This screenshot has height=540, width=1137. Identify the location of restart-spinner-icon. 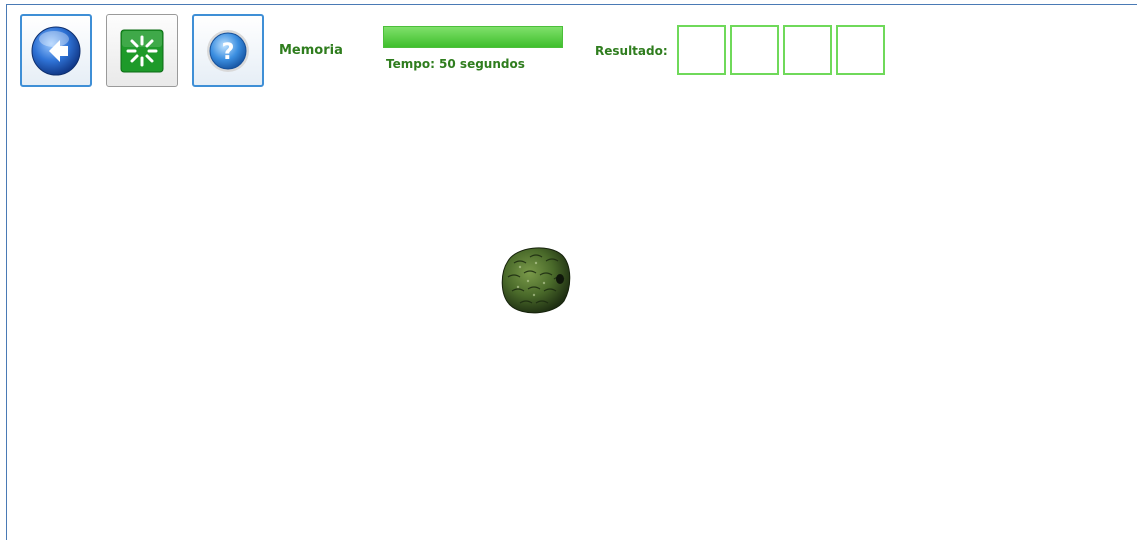
(142, 50).